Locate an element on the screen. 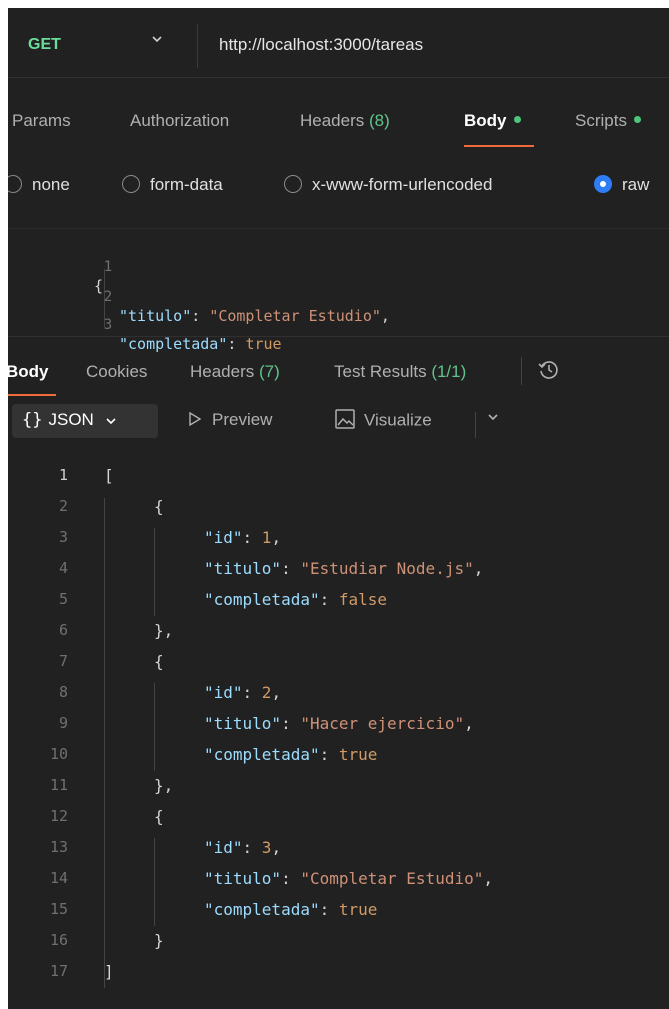  code-line: 10 "completada": true is located at coordinates (338, 760).